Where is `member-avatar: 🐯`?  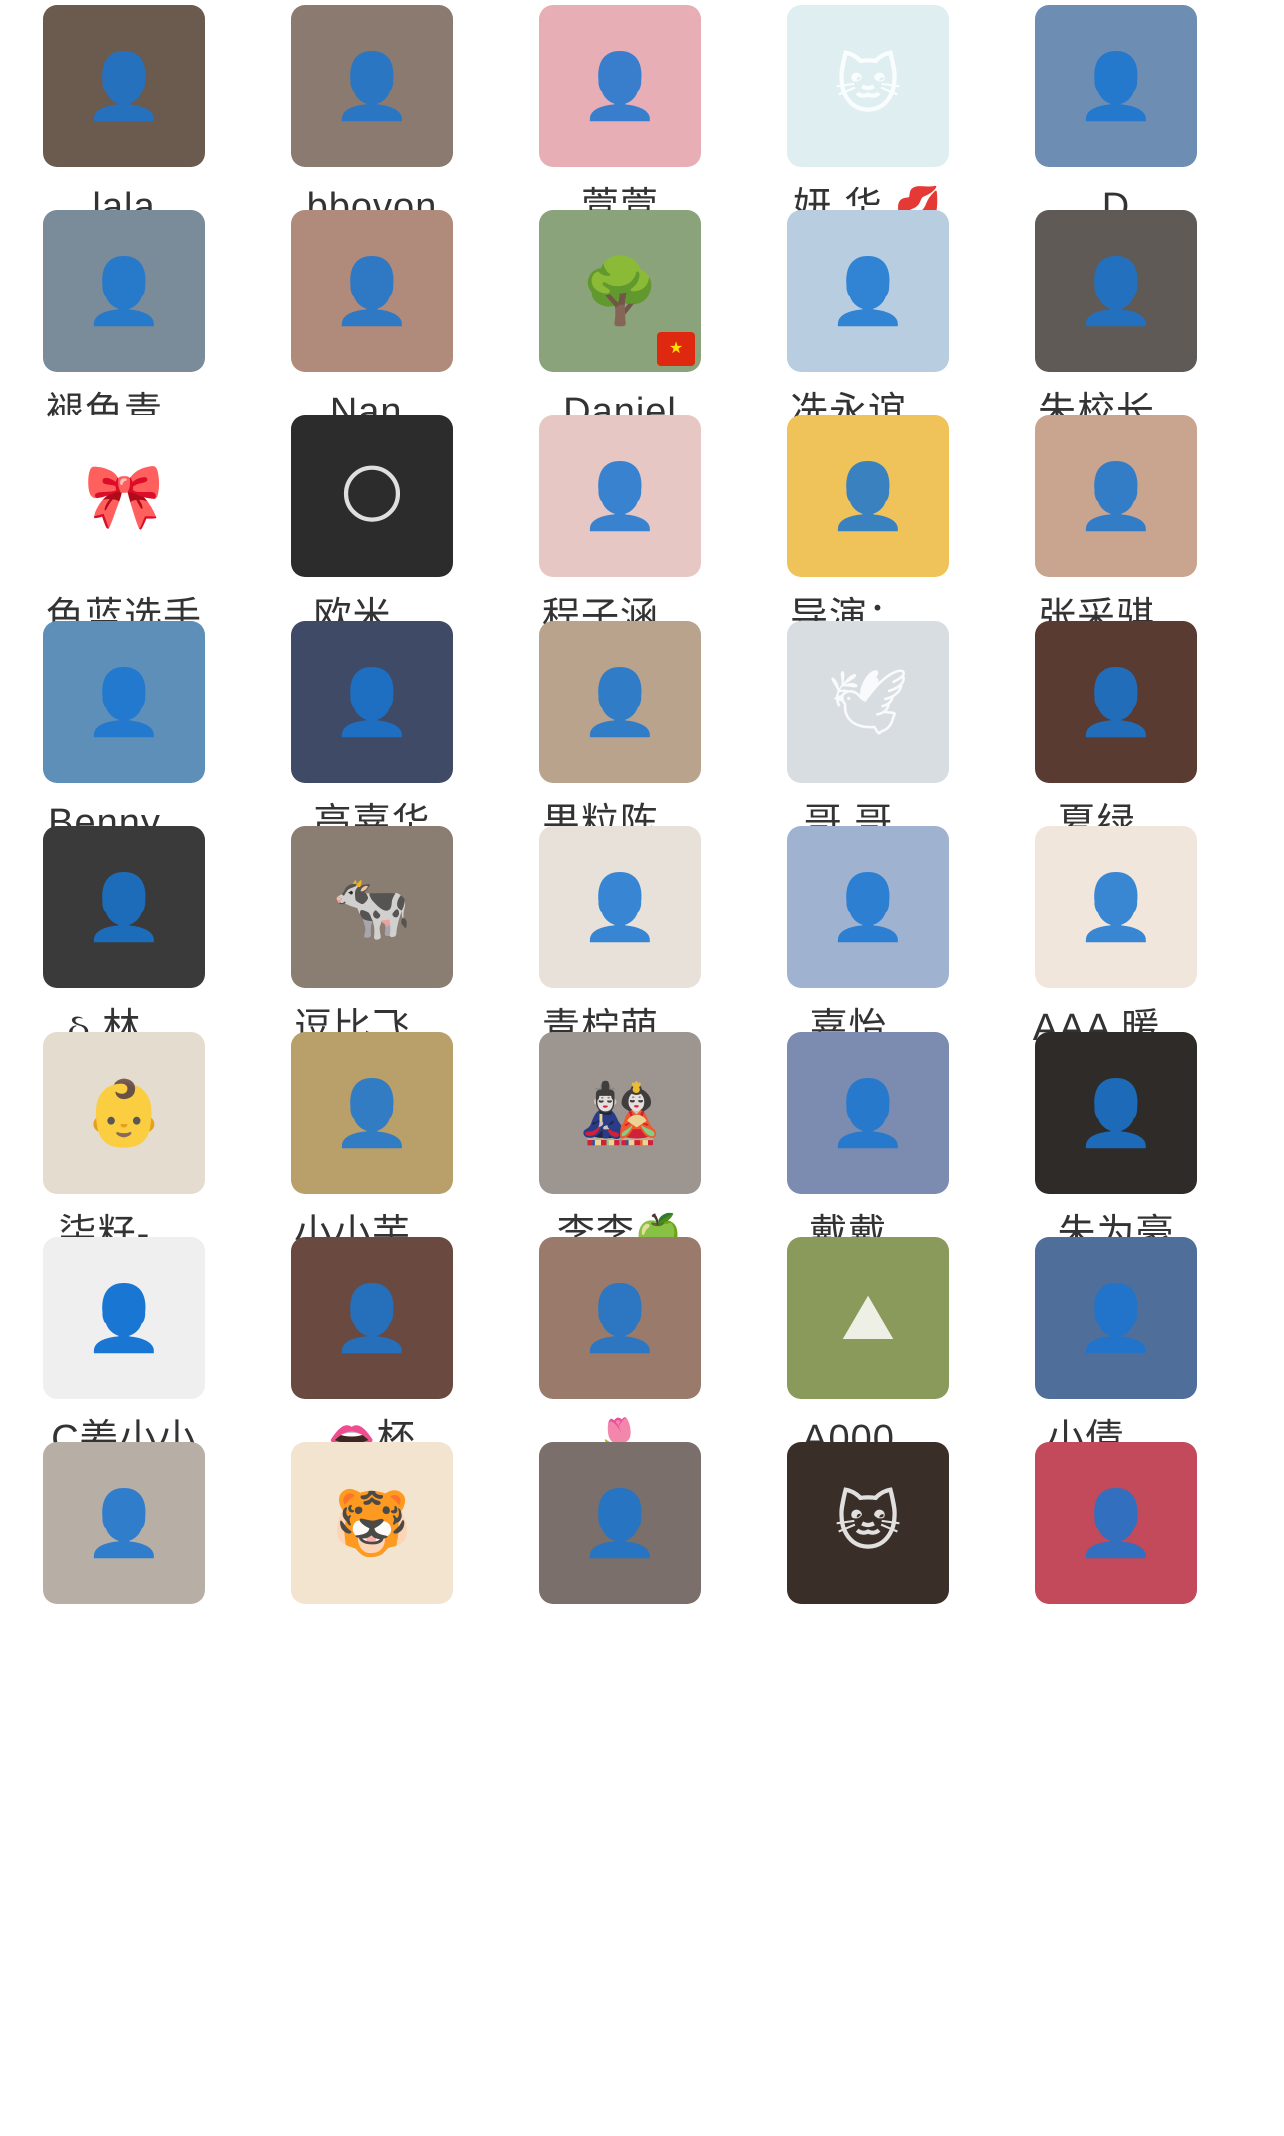
member-avatar: 🐯 is located at coordinates (372, 1523).